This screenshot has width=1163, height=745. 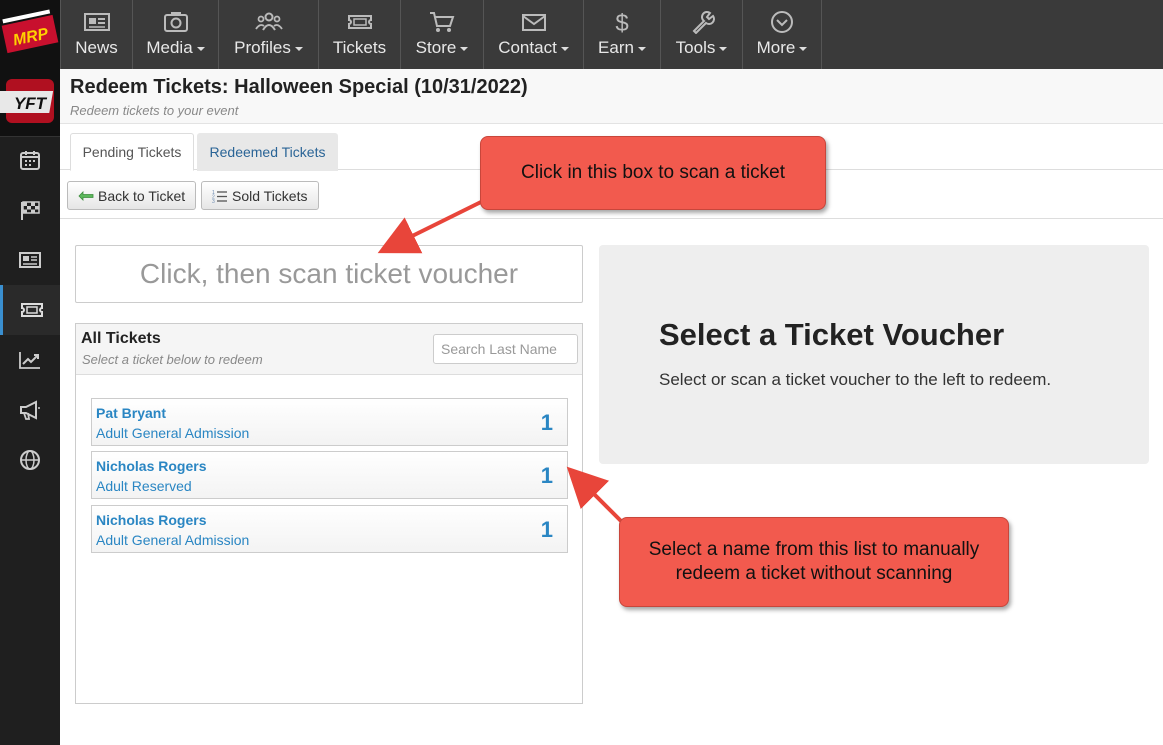 What do you see at coordinates (213, 201) in the screenshot?
I see `svg-text: 3` at bounding box center [213, 201].